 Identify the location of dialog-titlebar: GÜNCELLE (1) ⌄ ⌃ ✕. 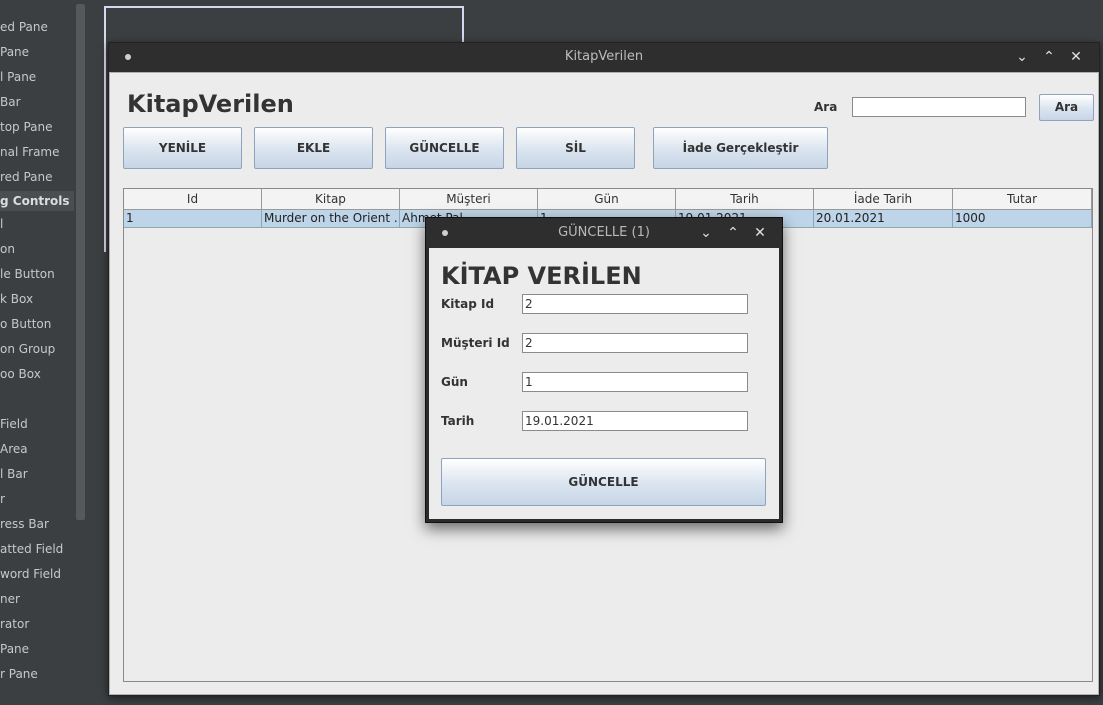
(604, 233).